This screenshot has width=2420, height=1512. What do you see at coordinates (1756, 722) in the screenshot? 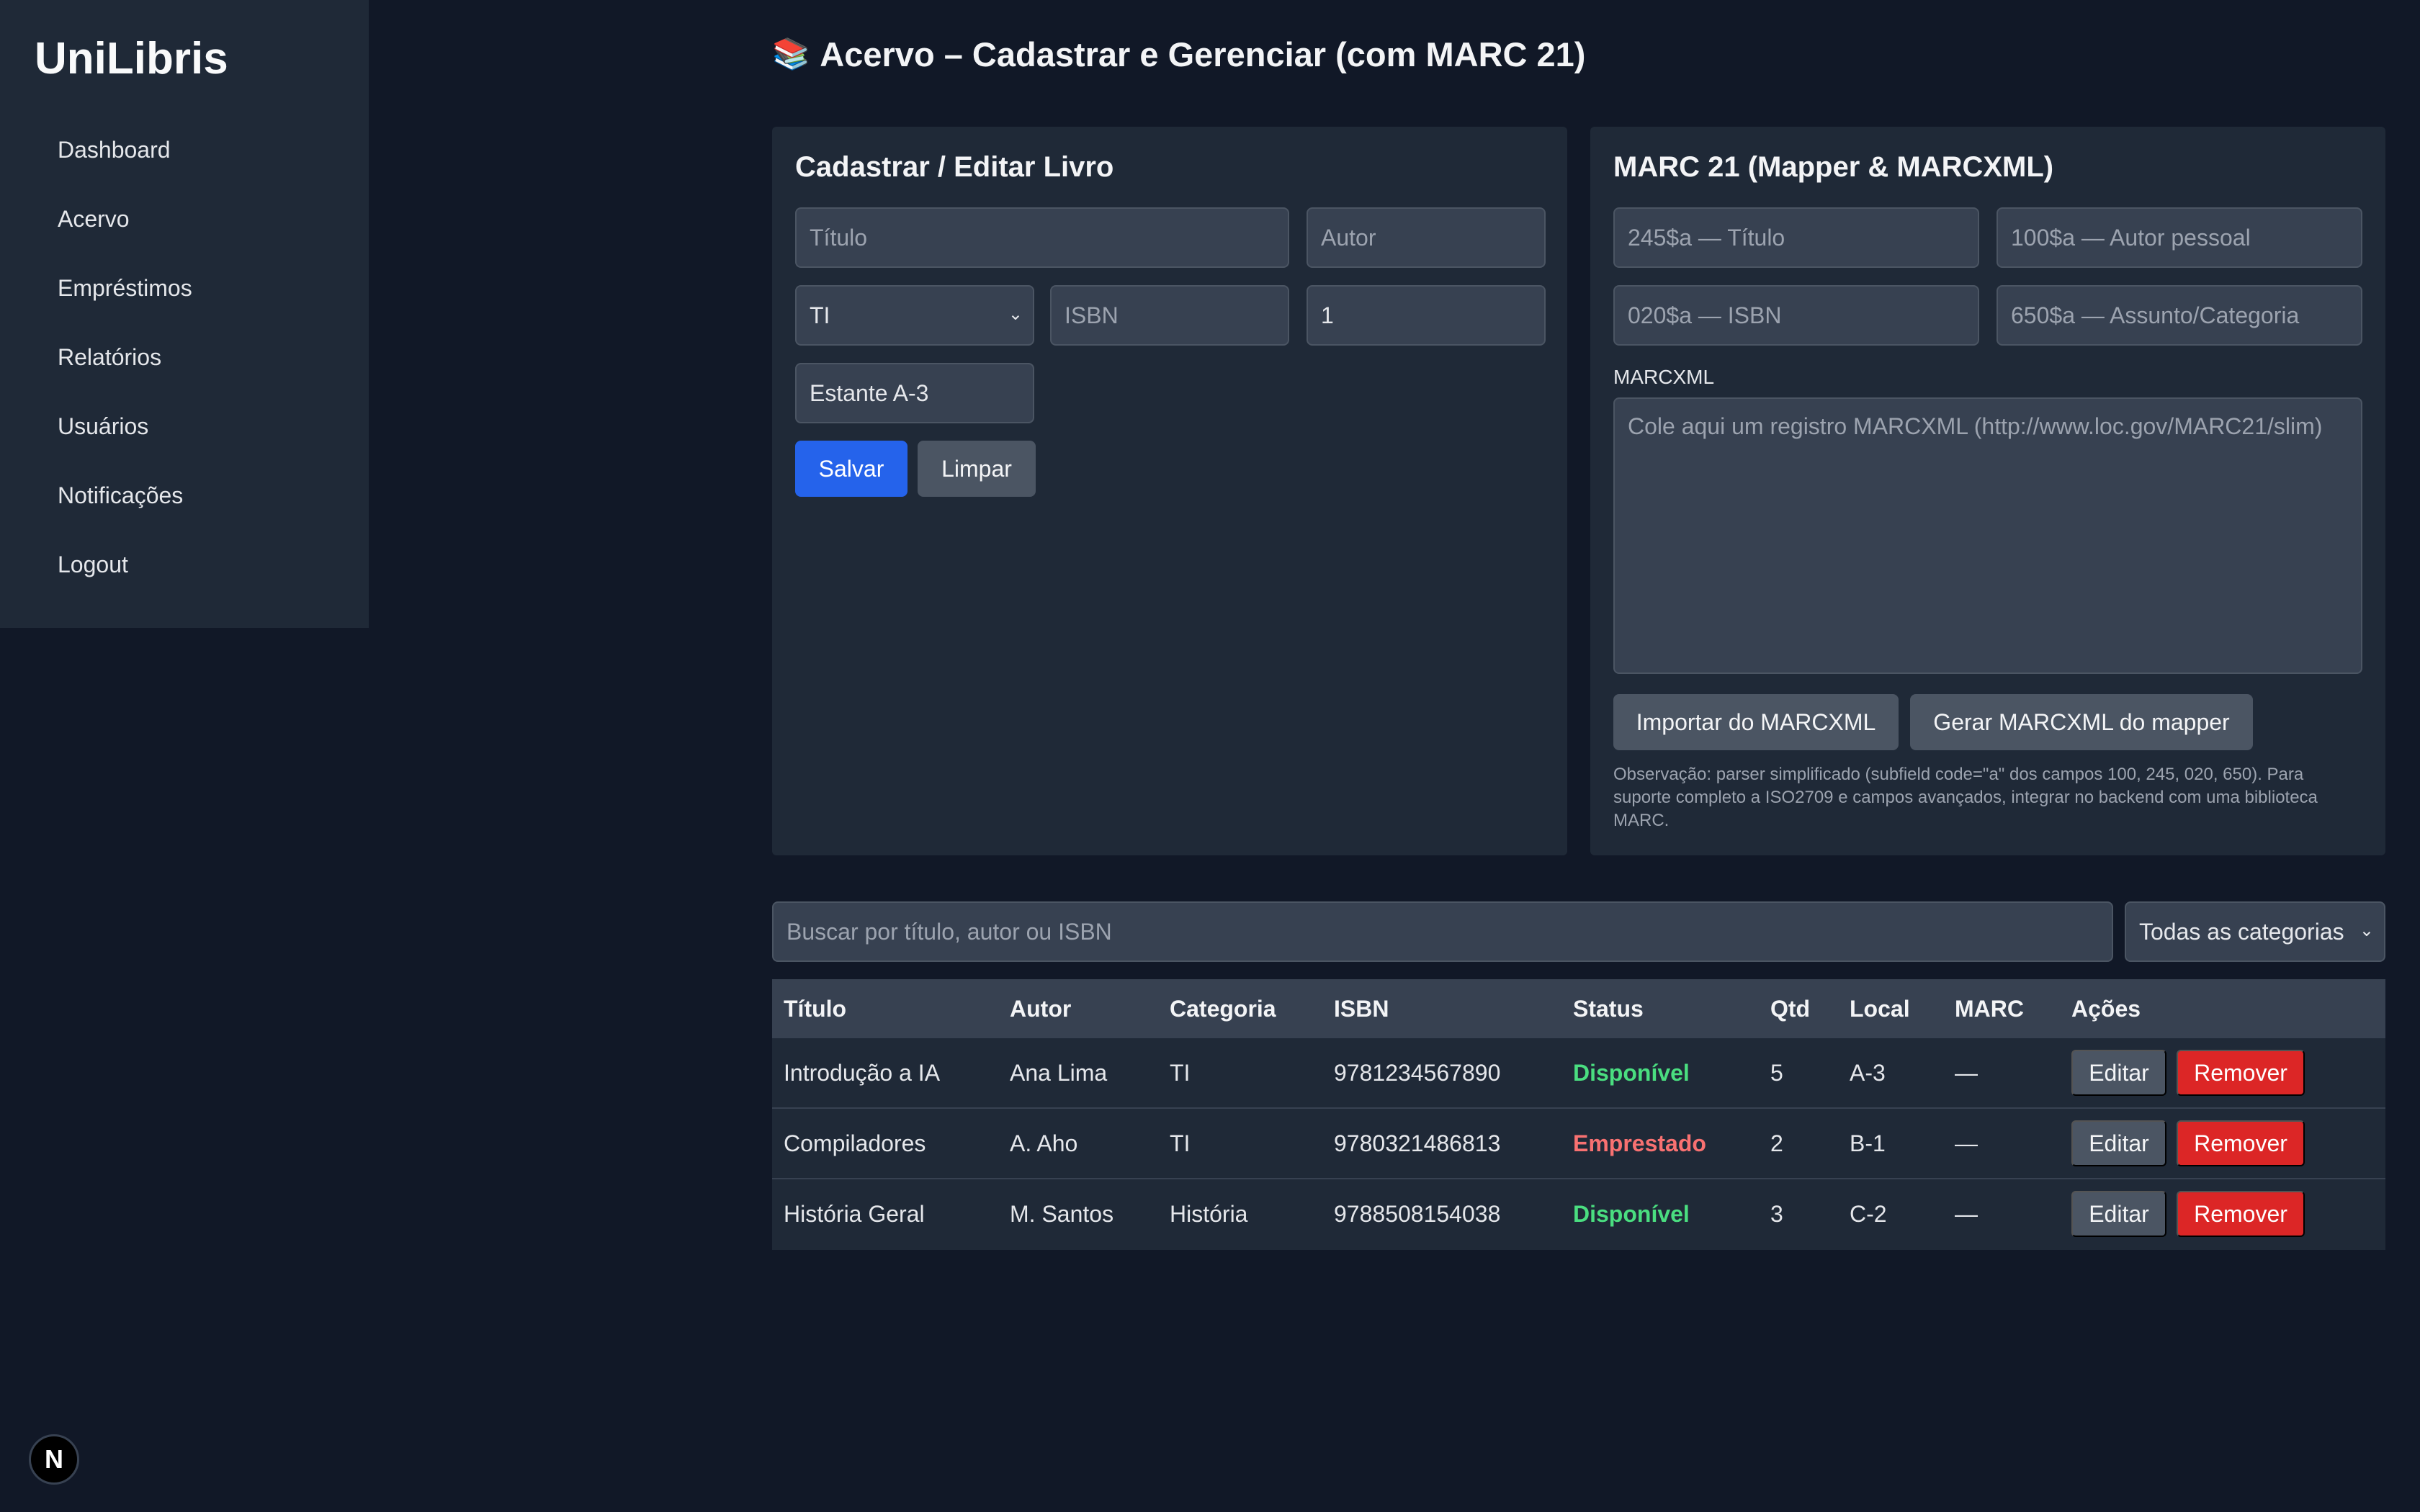
I see `import-marcxml-button: Importar do MARCXML` at bounding box center [1756, 722].